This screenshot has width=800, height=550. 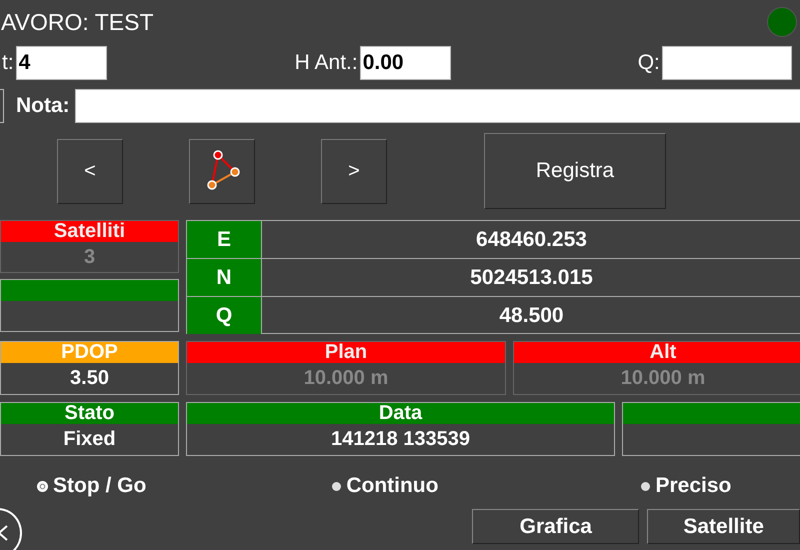 I want to click on cell-title: Alt, so click(x=663, y=352).